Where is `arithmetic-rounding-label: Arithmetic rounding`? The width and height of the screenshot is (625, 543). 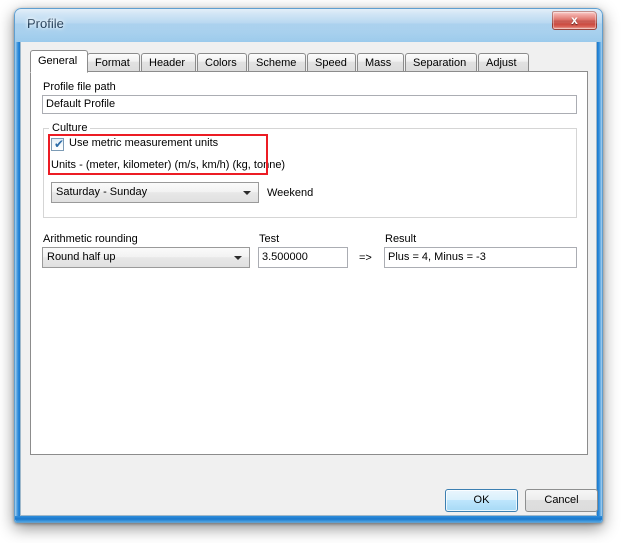
arithmetic-rounding-label: Arithmetic rounding is located at coordinates (90, 239).